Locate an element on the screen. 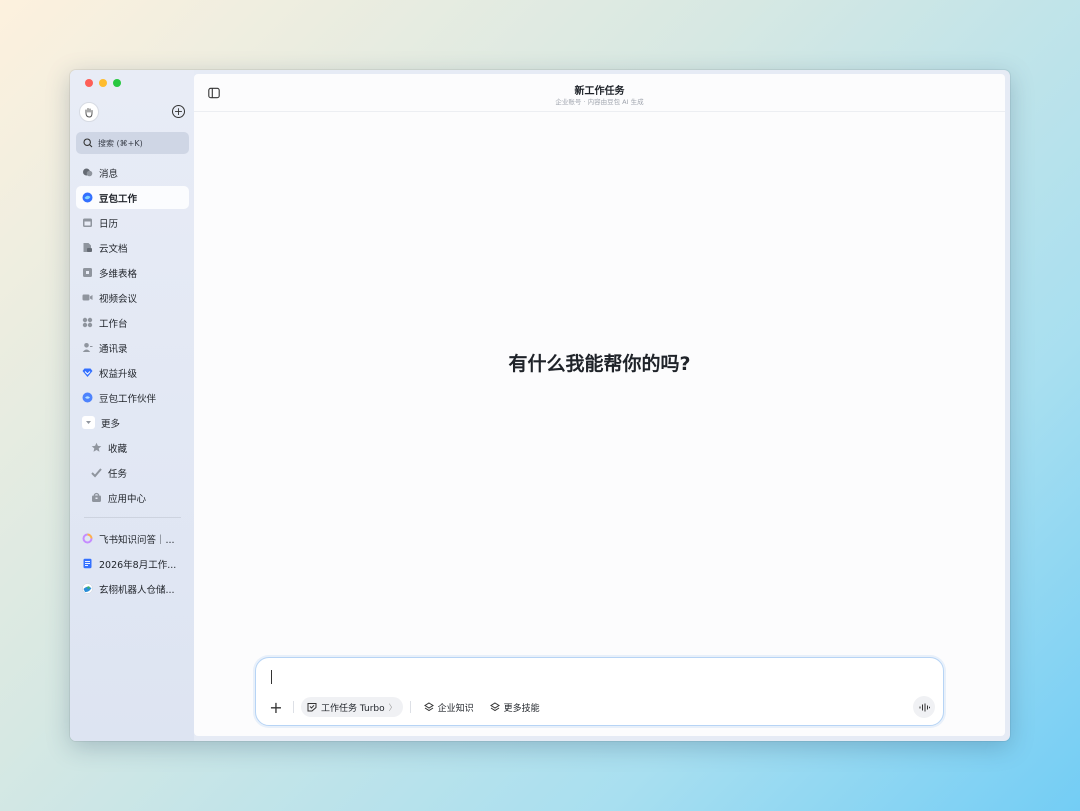  maximize-window-button is located at coordinates (117, 83).